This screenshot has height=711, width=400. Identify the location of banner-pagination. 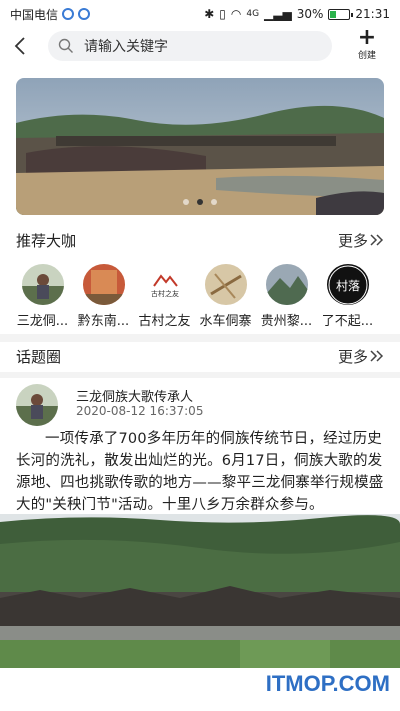
(200, 202).